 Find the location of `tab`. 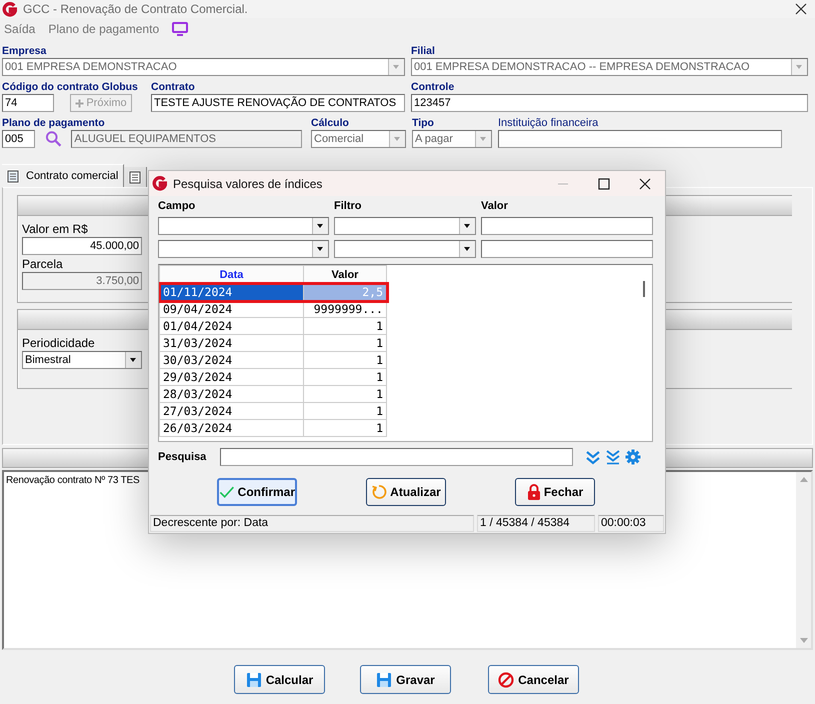

tab is located at coordinates (136, 177).